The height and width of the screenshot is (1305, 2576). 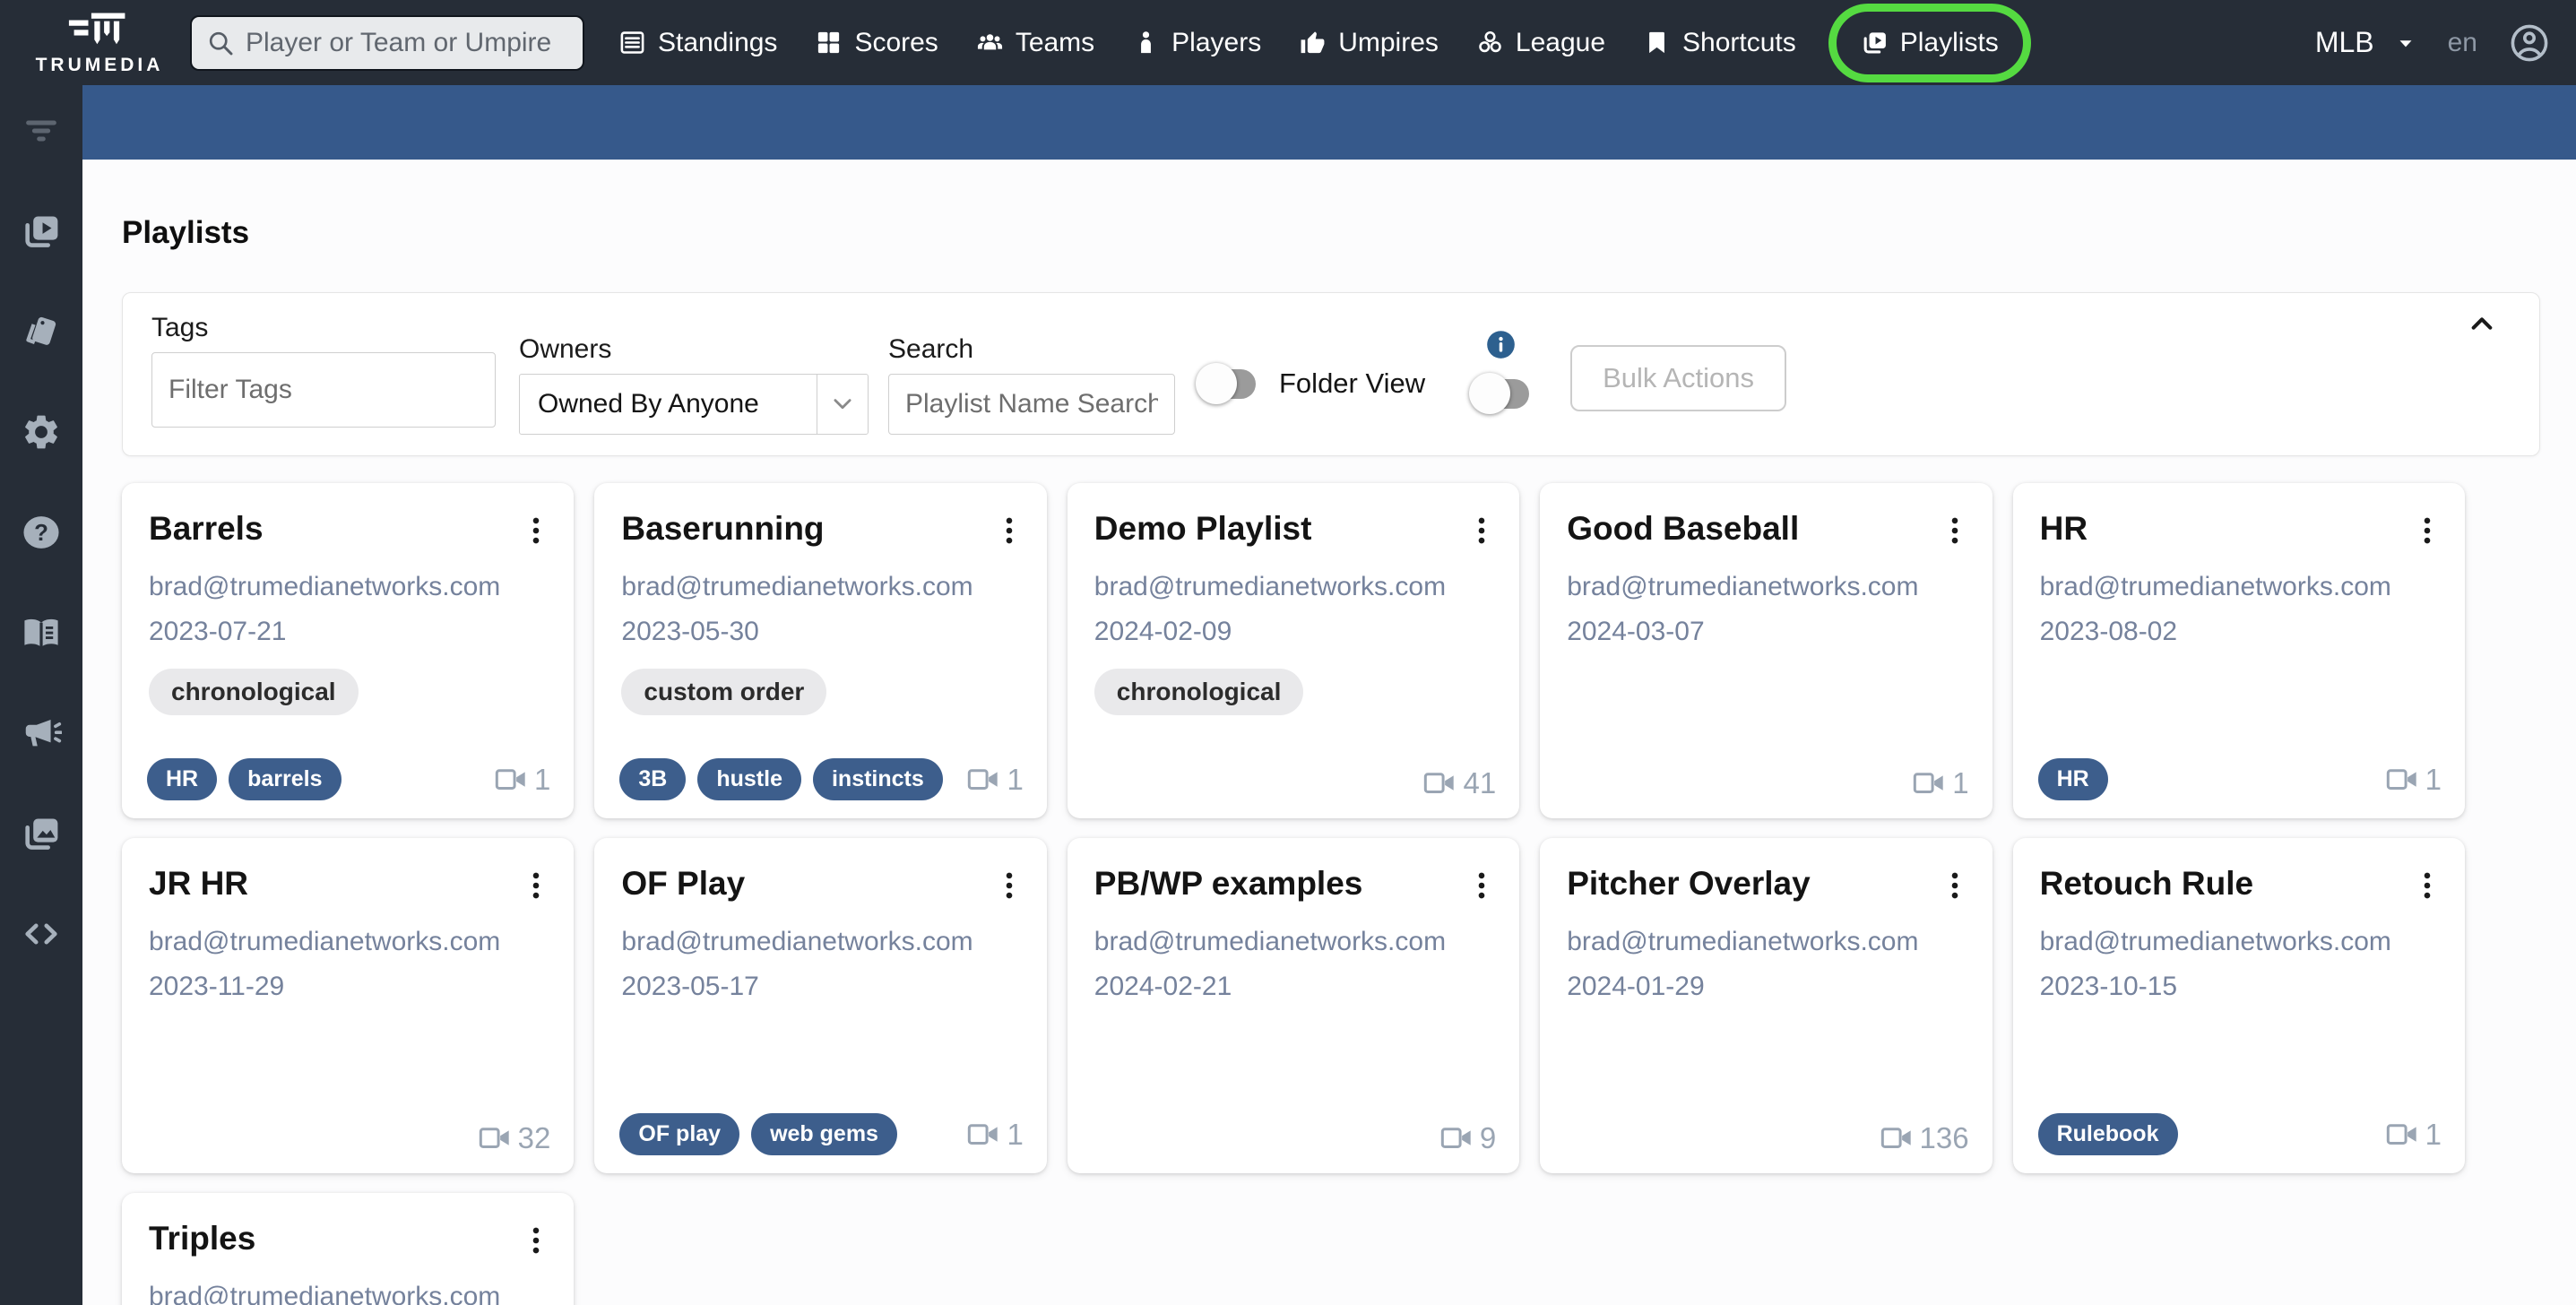 I want to click on playlist-date: 2023-05-17, so click(x=690, y=987).